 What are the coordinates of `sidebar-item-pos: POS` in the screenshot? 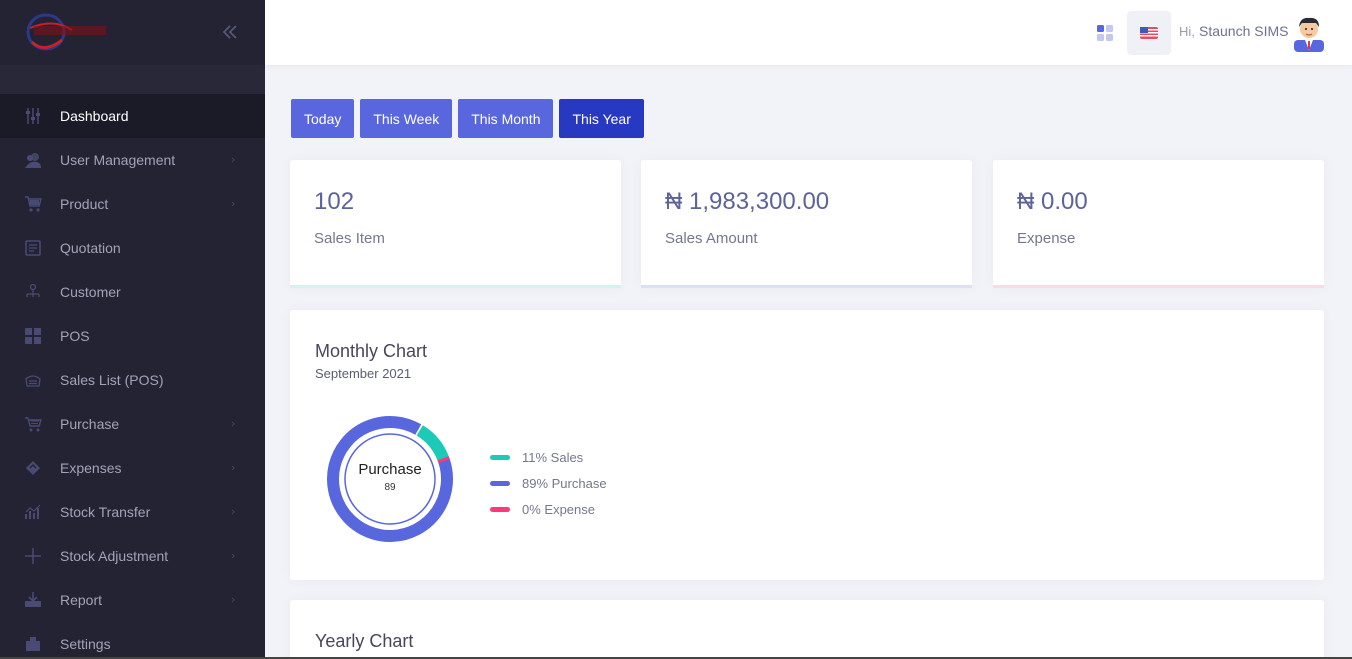 It's located at (132, 336).